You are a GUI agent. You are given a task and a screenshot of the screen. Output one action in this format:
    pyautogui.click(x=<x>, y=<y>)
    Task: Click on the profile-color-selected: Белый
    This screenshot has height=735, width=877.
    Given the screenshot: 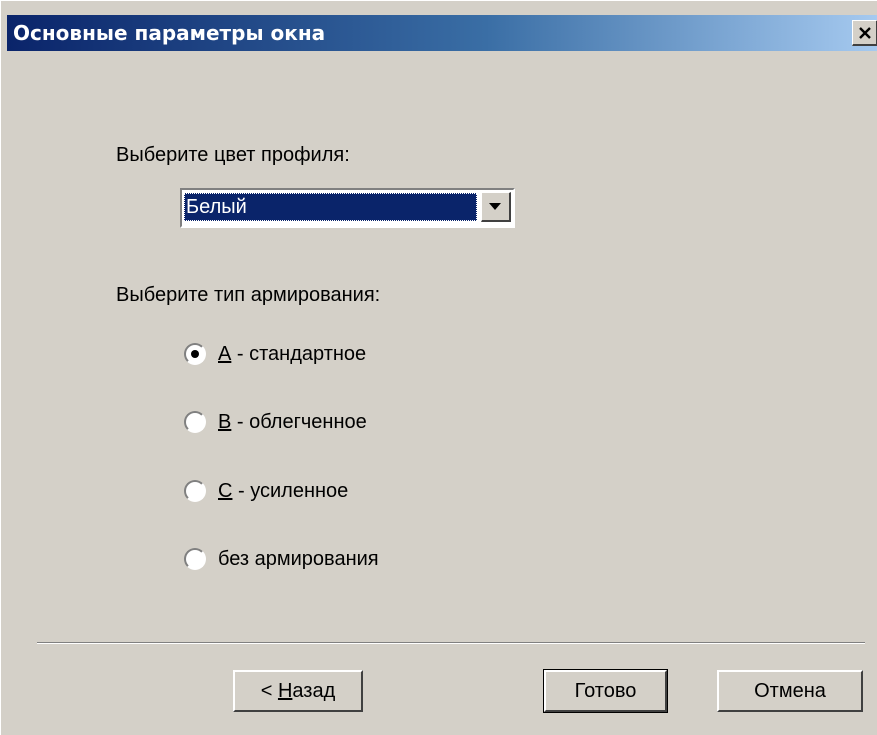 What is the action you would take?
    pyautogui.click(x=330, y=207)
    